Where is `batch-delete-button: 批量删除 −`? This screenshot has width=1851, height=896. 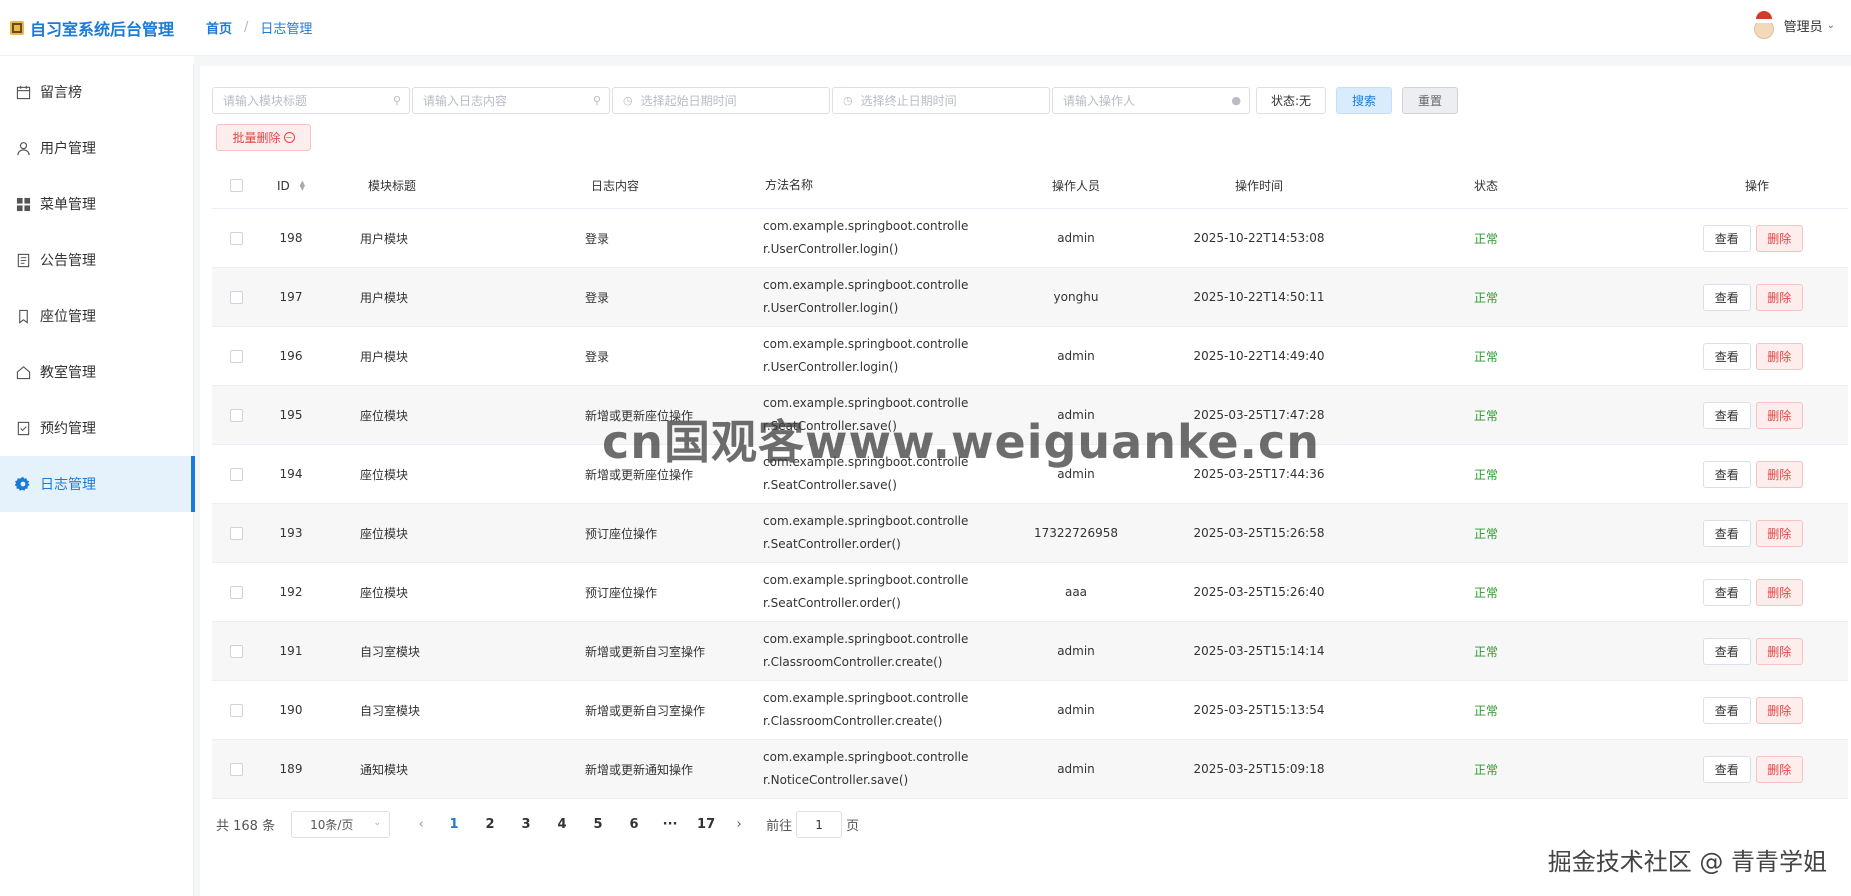
batch-delete-button: 批量删除 − is located at coordinates (263, 137).